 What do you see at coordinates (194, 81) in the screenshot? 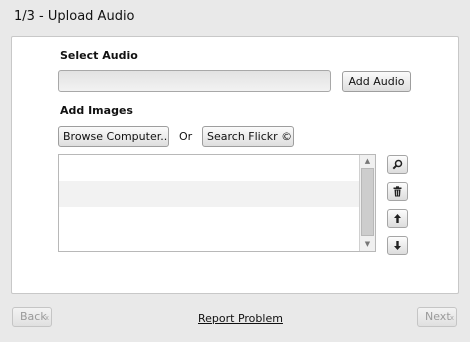
I see `audio-file-field` at bounding box center [194, 81].